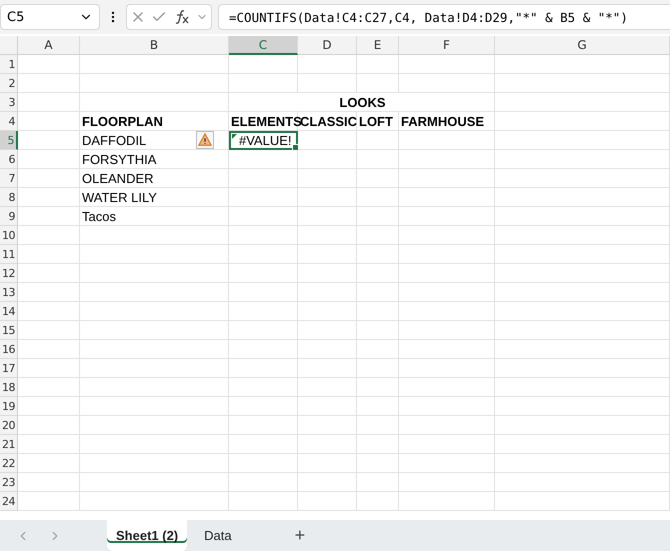  Describe the element at coordinates (234, 136) in the screenshot. I see `error-indicator-icon` at that location.